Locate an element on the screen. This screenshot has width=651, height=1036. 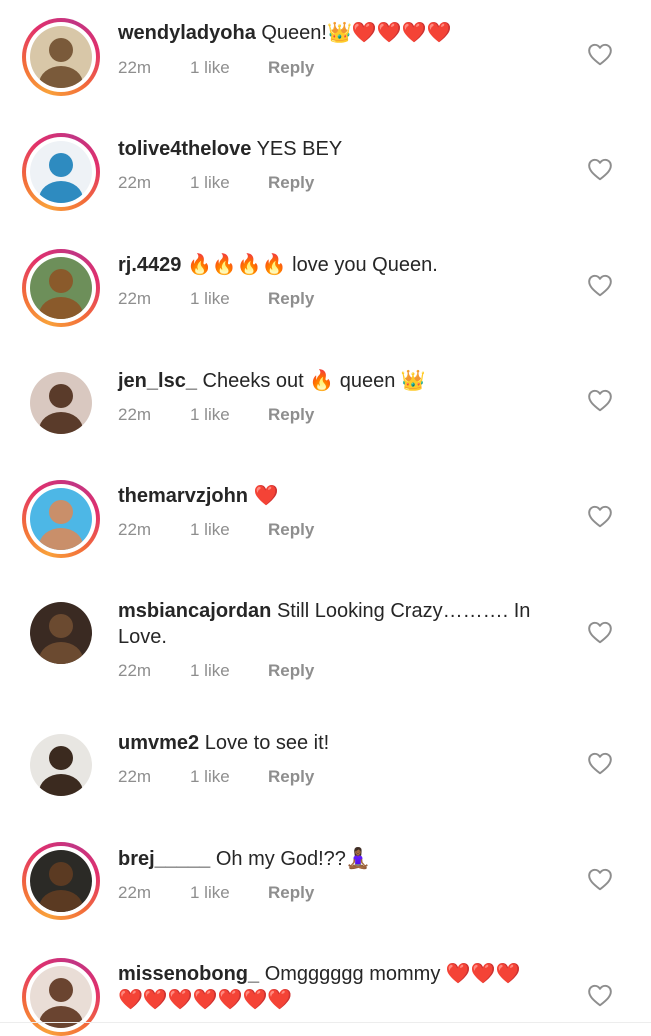
comment-username: tolive4thelove is located at coordinates (184, 149).